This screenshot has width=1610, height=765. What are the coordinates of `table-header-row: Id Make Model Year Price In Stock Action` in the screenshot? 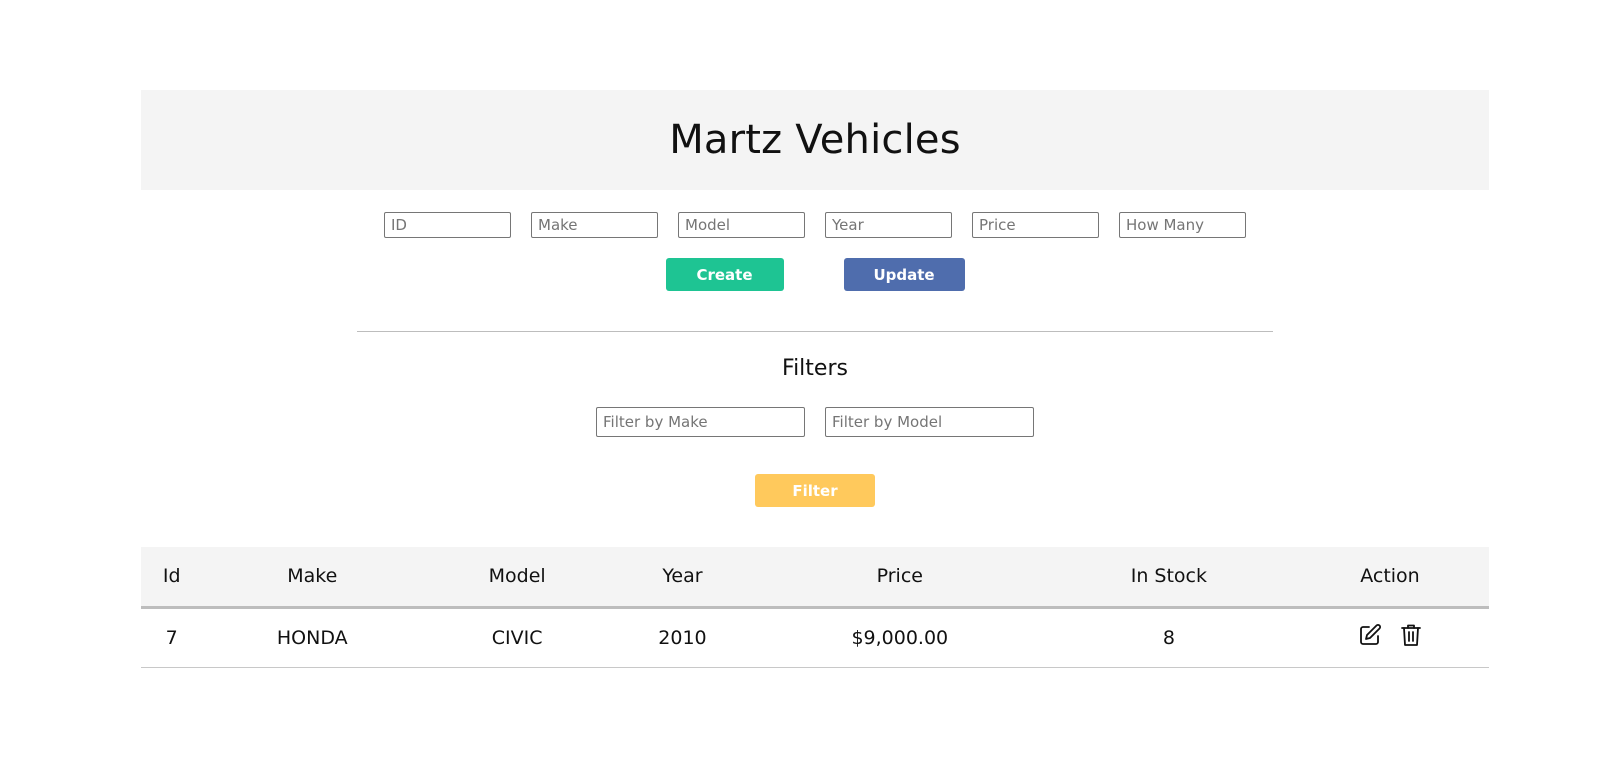 It's located at (815, 577).